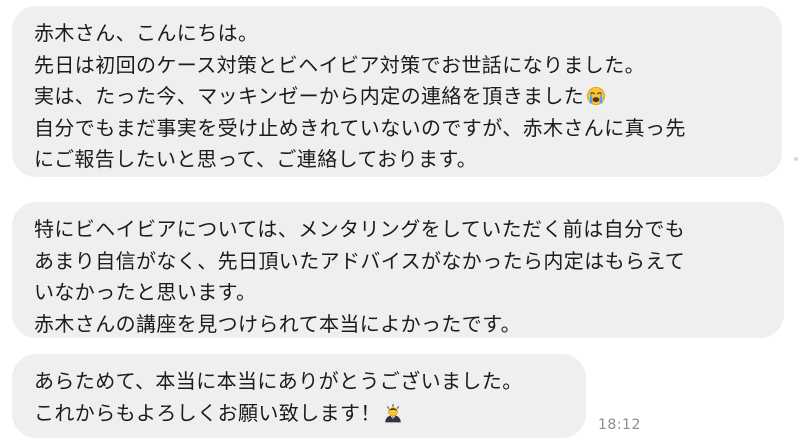 Image resolution: width=800 pixels, height=443 pixels. What do you see at coordinates (596, 96) in the screenshot?
I see `loudly-crying-face-icon` at bounding box center [596, 96].